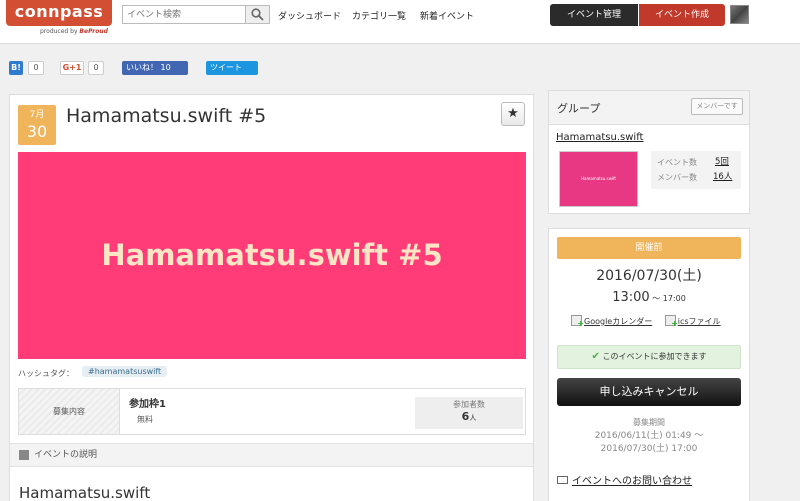 The width and height of the screenshot is (800, 501). What do you see at coordinates (46, 373) in the screenshot?
I see `hashtag-label: ハッシュタグ：` at bounding box center [46, 373].